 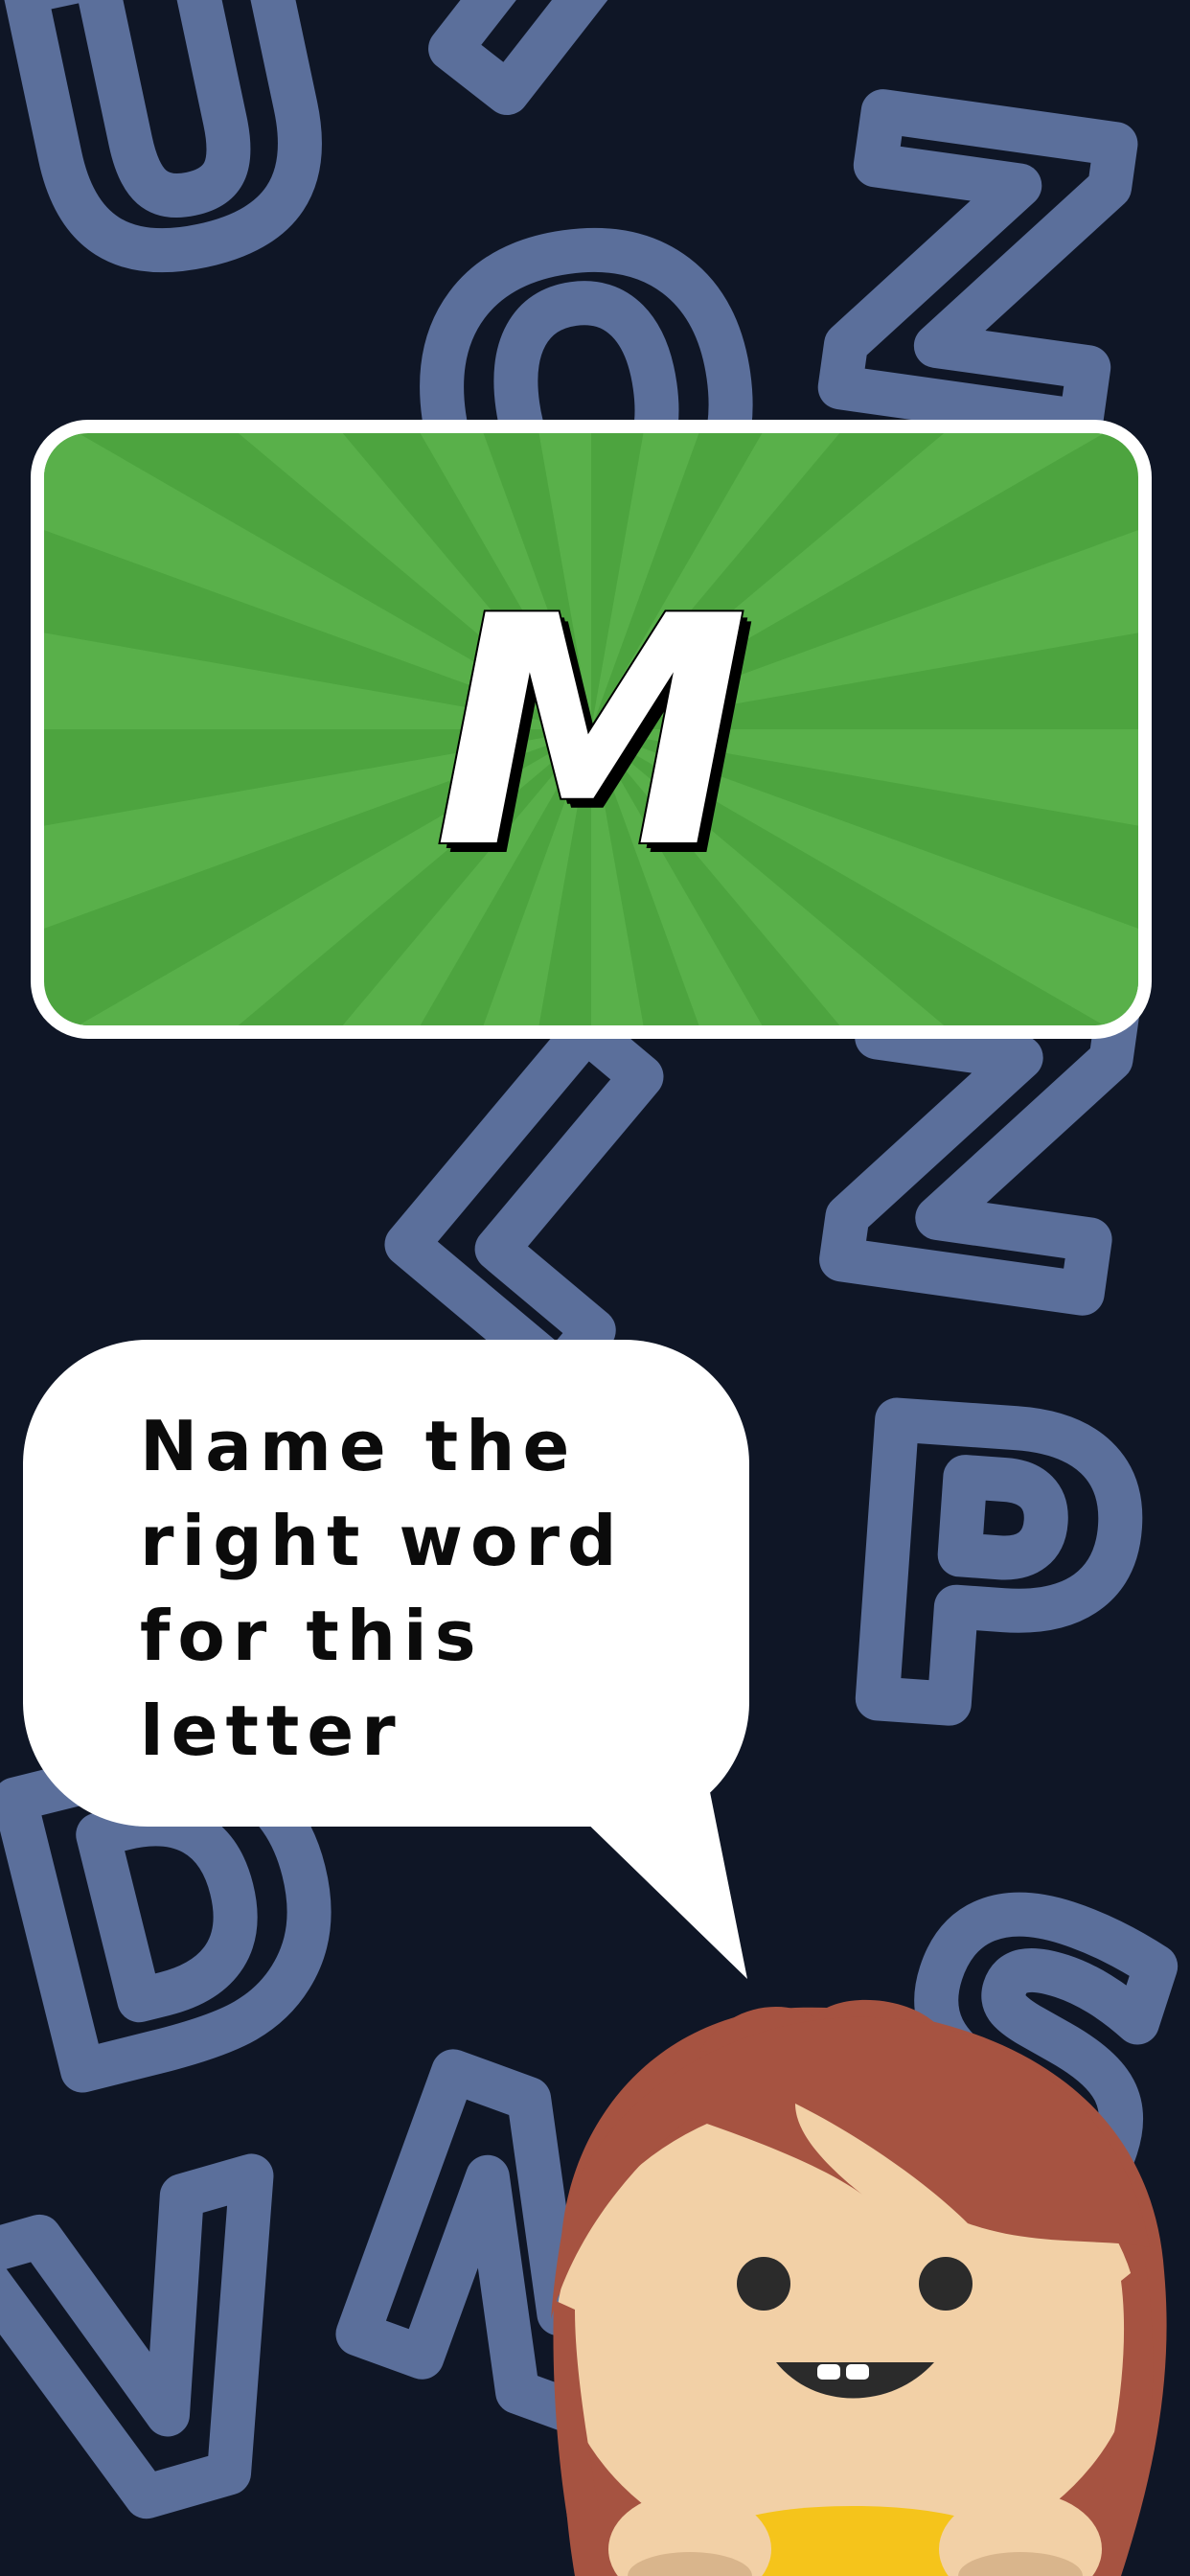 I want to click on right-eye, so click(x=946, y=2284).